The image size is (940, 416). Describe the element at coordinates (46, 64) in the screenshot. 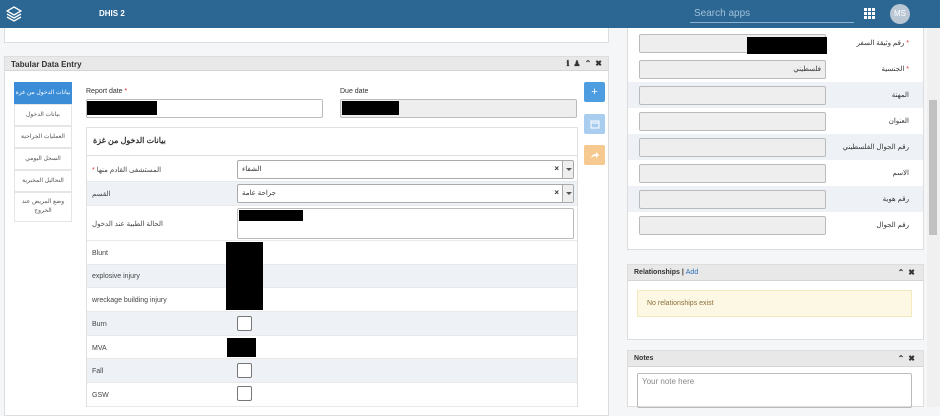

I see `widget-title: Tabular Data Entry` at that location.